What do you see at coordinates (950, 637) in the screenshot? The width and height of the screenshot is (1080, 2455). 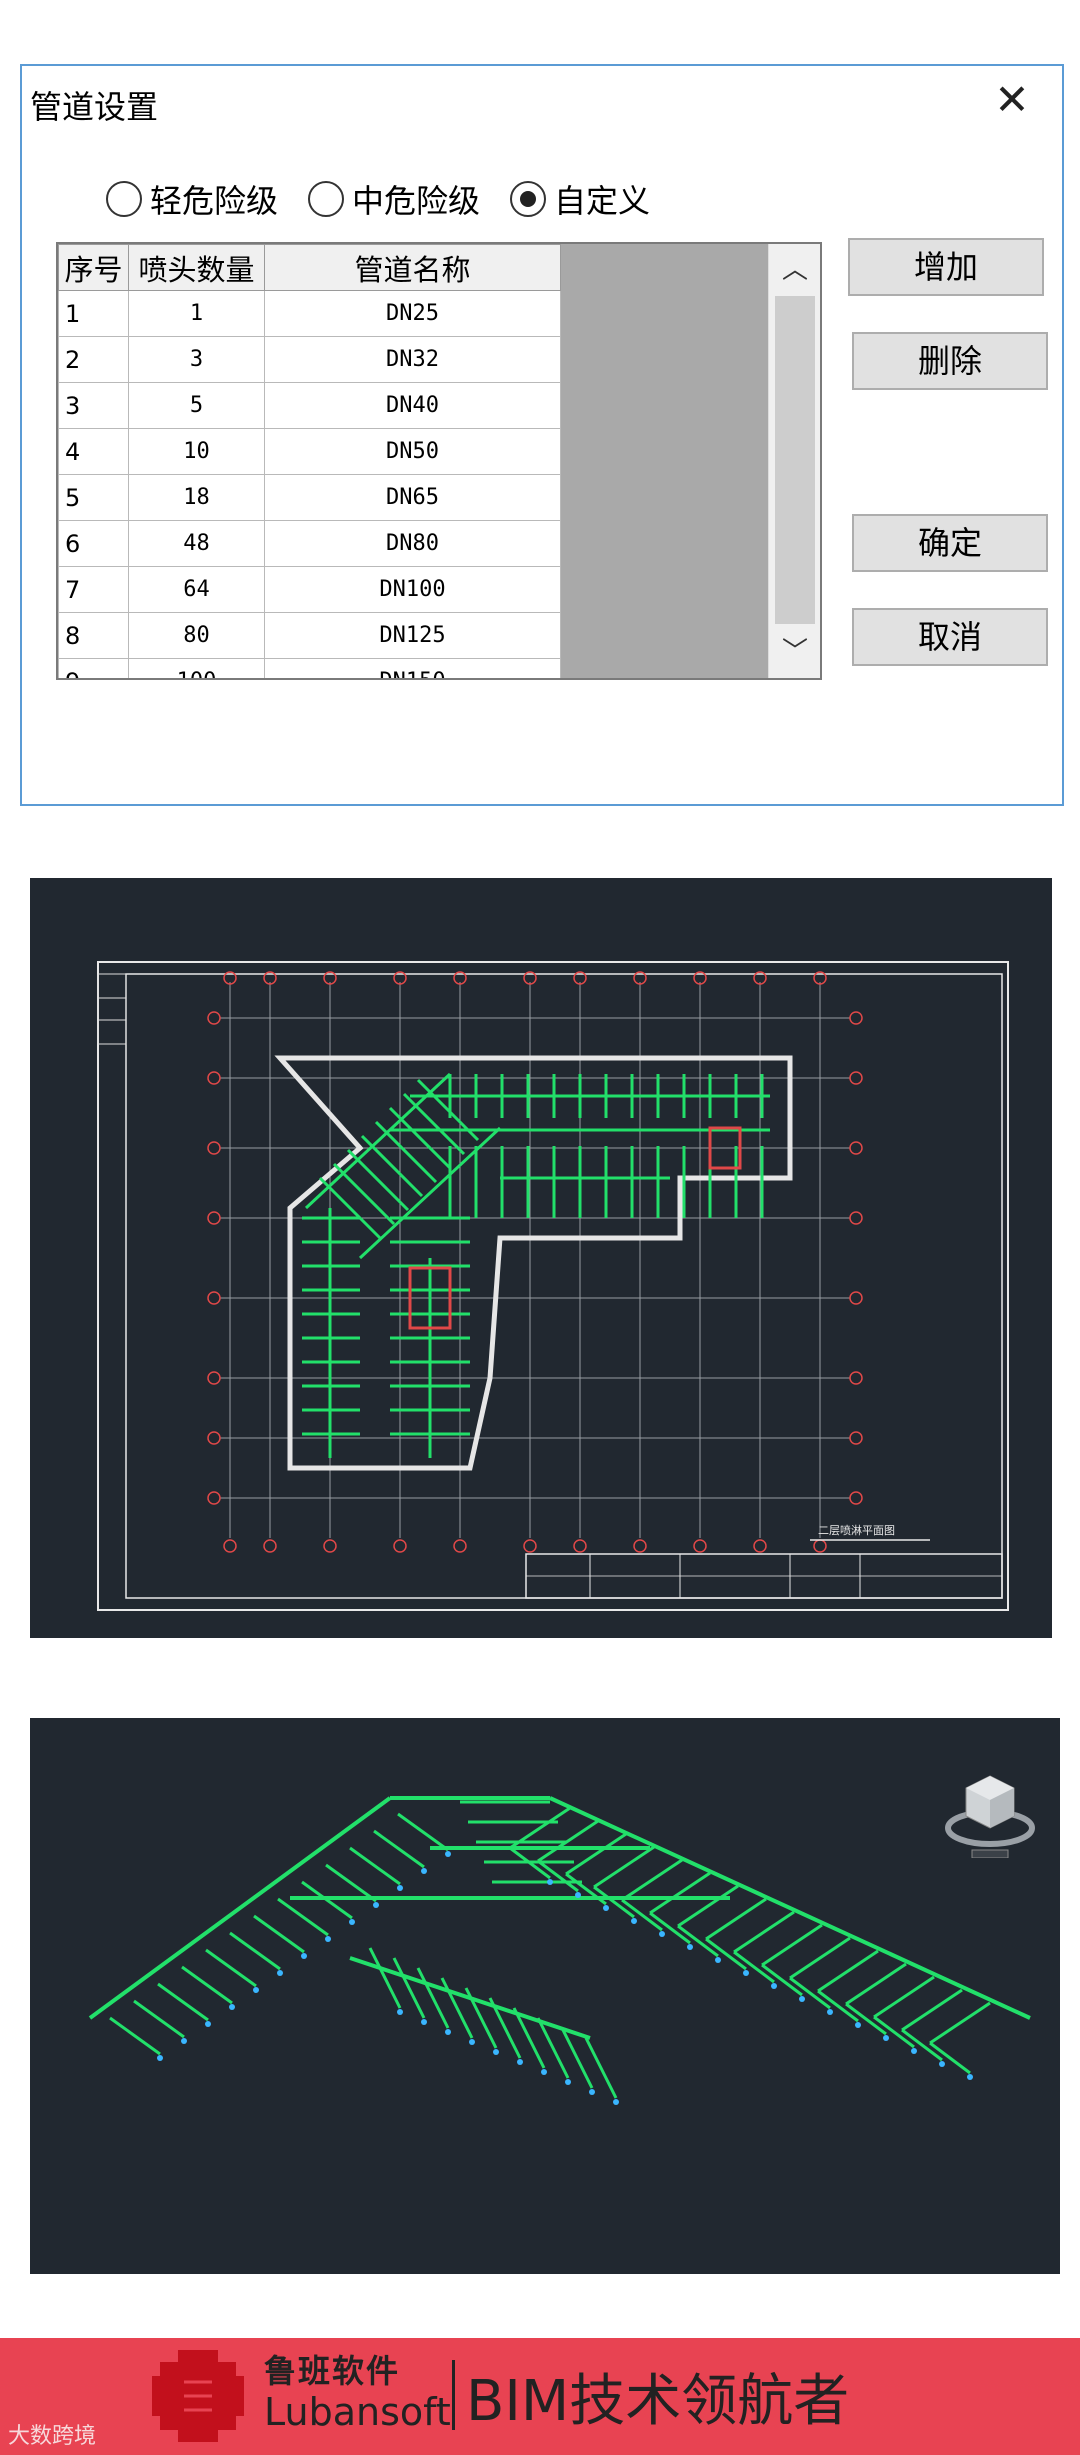 I see `cancel-button: 取消` at bounding box center [950, 637].